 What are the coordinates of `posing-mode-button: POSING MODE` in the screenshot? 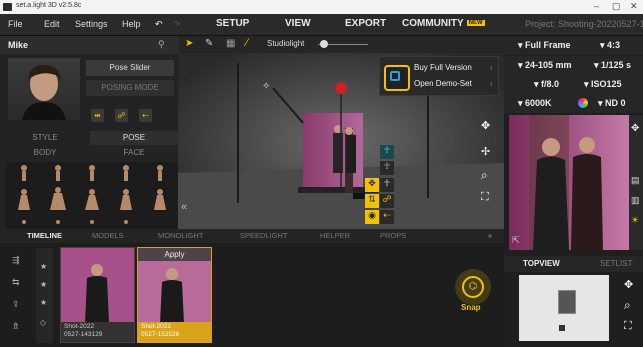 It's located at (130, 88).